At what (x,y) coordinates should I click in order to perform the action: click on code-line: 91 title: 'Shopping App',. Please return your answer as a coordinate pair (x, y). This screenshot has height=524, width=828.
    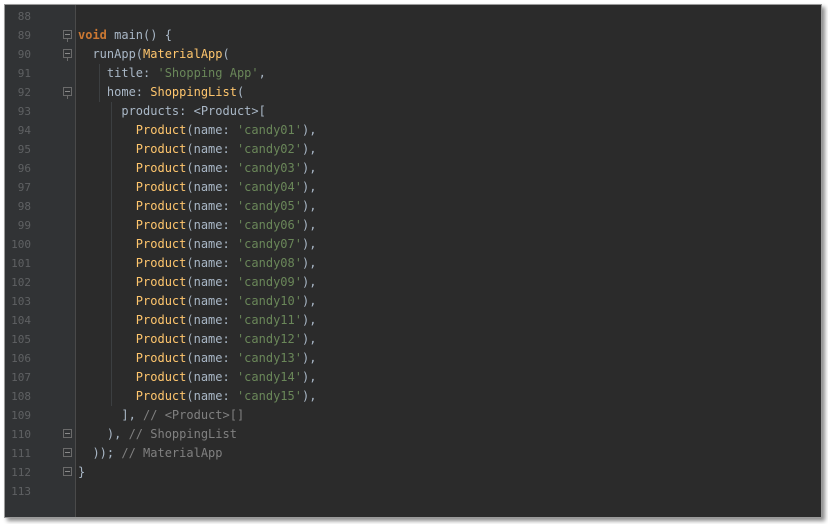
    Looking at the image, I should click on (413, 73).